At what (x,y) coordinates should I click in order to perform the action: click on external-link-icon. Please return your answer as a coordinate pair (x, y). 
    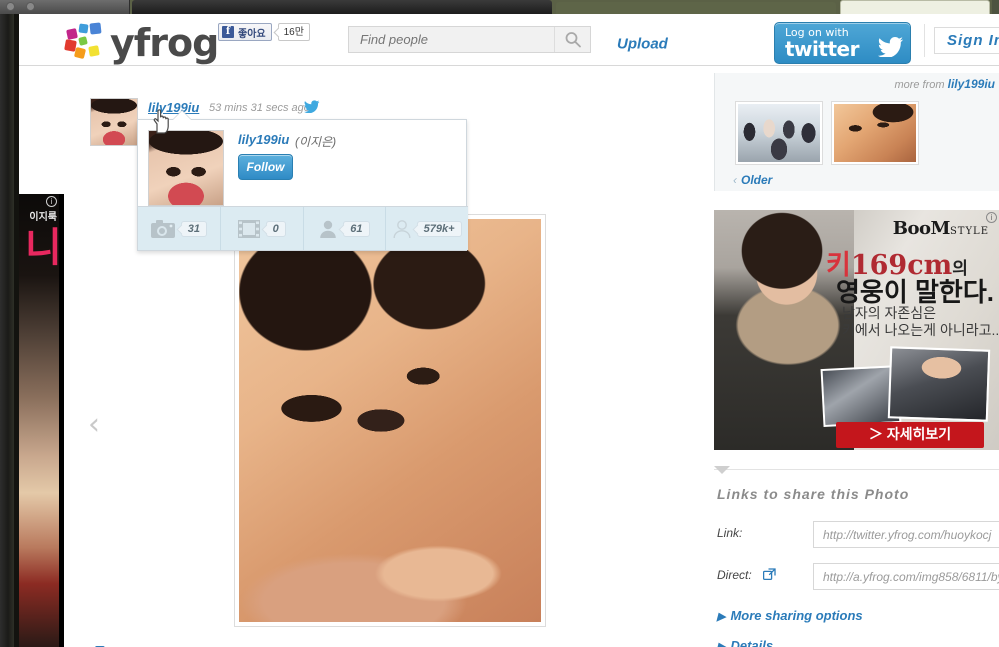
    Looking at the image, I should click on (769, 574).